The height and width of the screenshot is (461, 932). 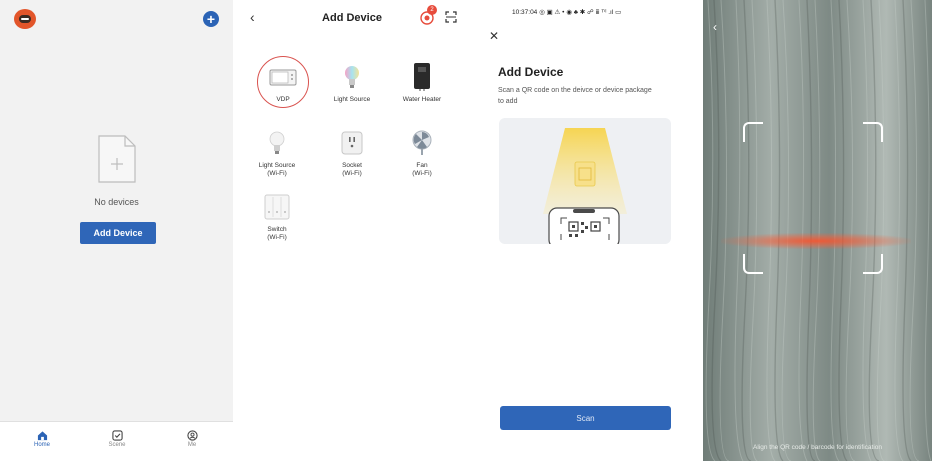 I want to click on tab-scene: Scene, so click(x=117, y=438).